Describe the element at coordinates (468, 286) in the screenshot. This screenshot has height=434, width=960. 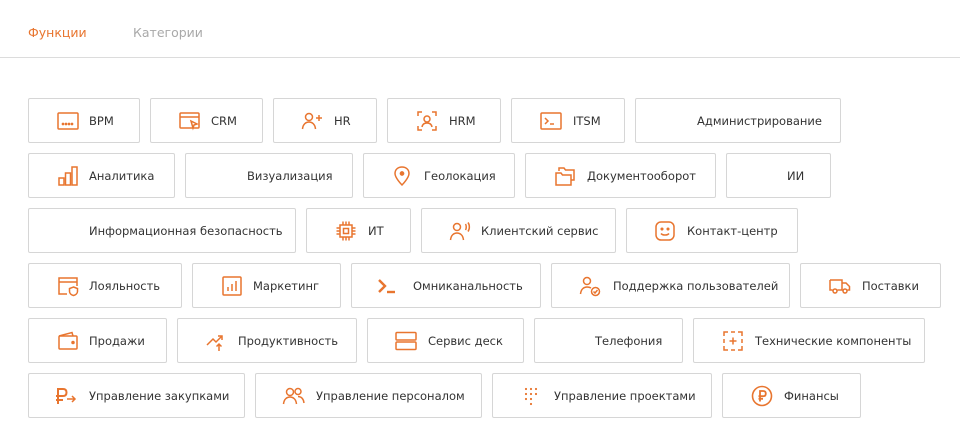
I see `chip-label: Омниканальность` at that location.